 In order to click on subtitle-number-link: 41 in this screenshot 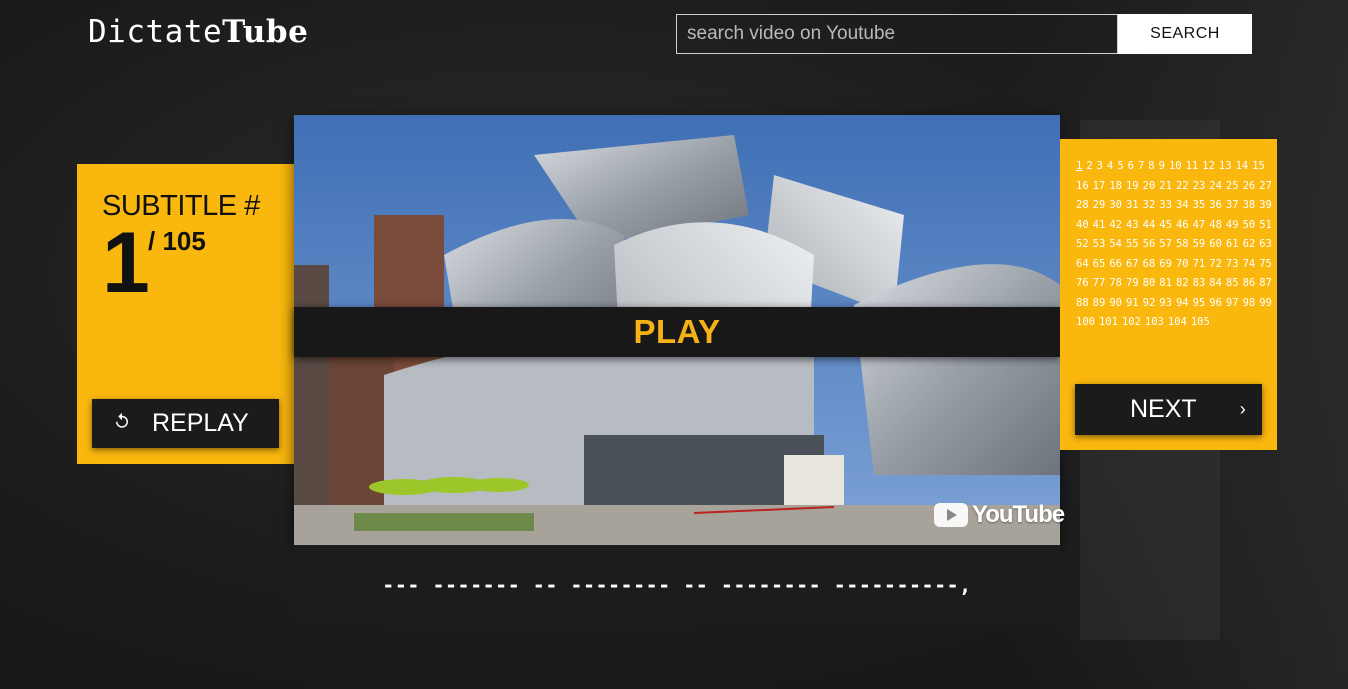, I will do `click(1099, 226)`.